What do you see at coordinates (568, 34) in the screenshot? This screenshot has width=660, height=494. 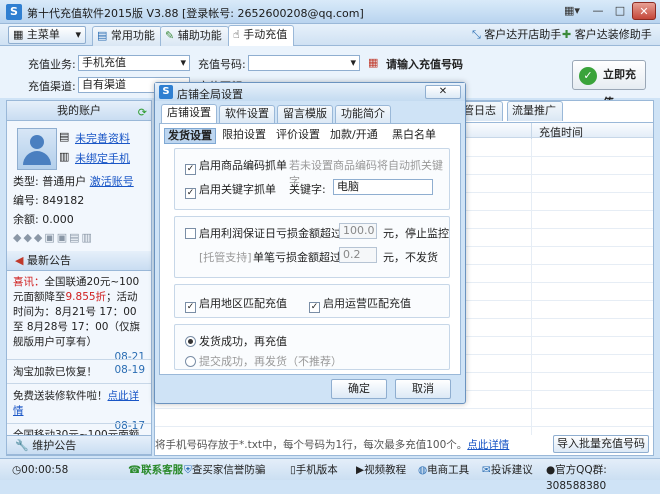 I see `tool-icon: ✚` at bounding box center [568, 34].